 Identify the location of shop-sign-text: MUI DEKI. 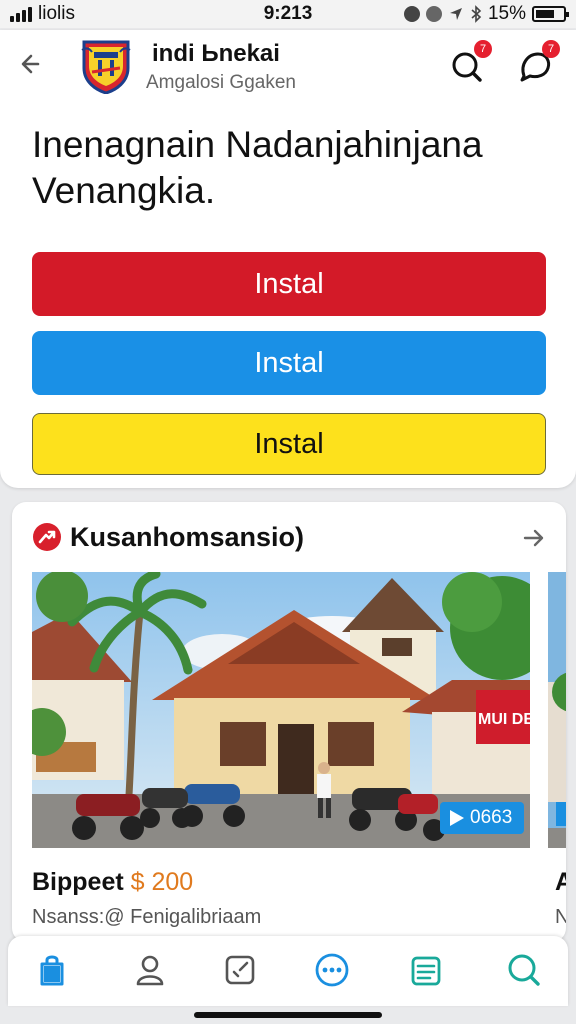
(504, 719).